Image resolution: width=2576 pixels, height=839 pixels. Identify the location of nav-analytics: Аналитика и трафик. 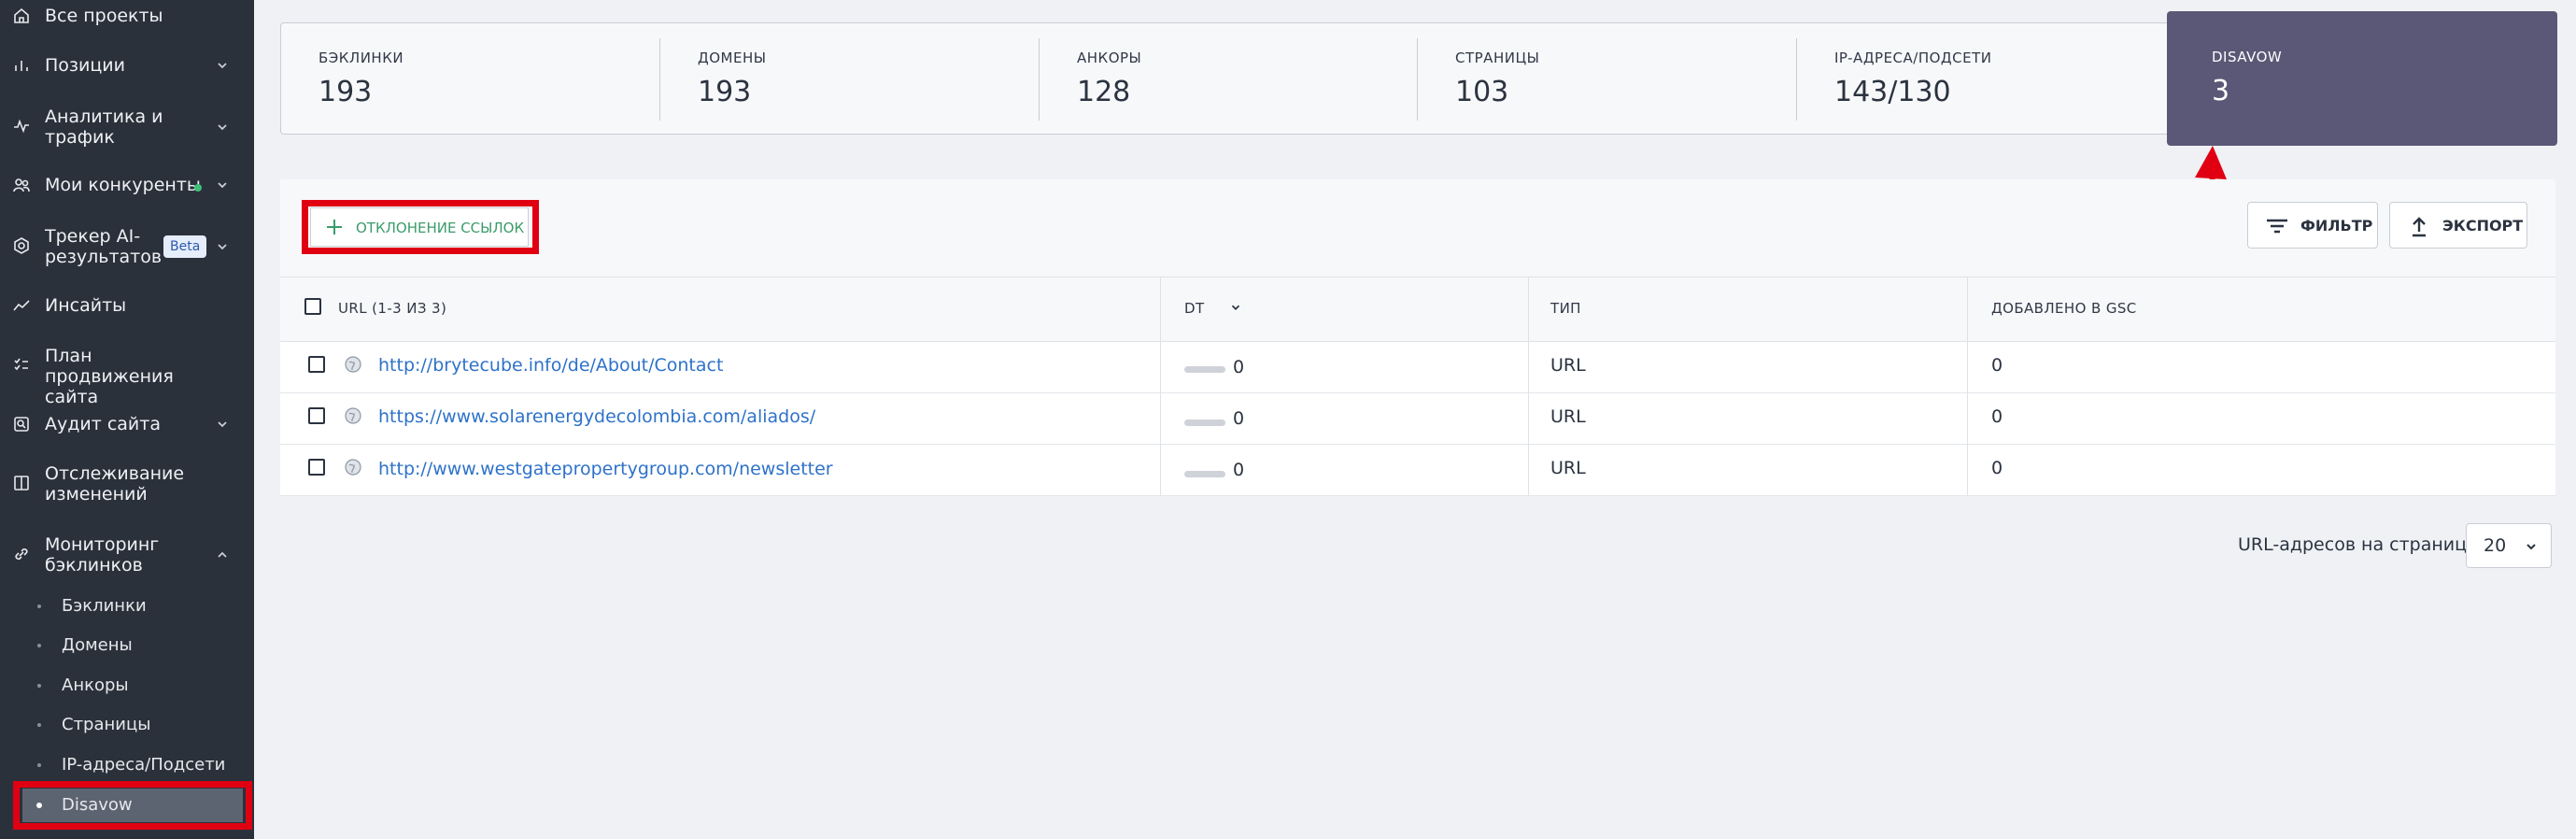
(127, 127).